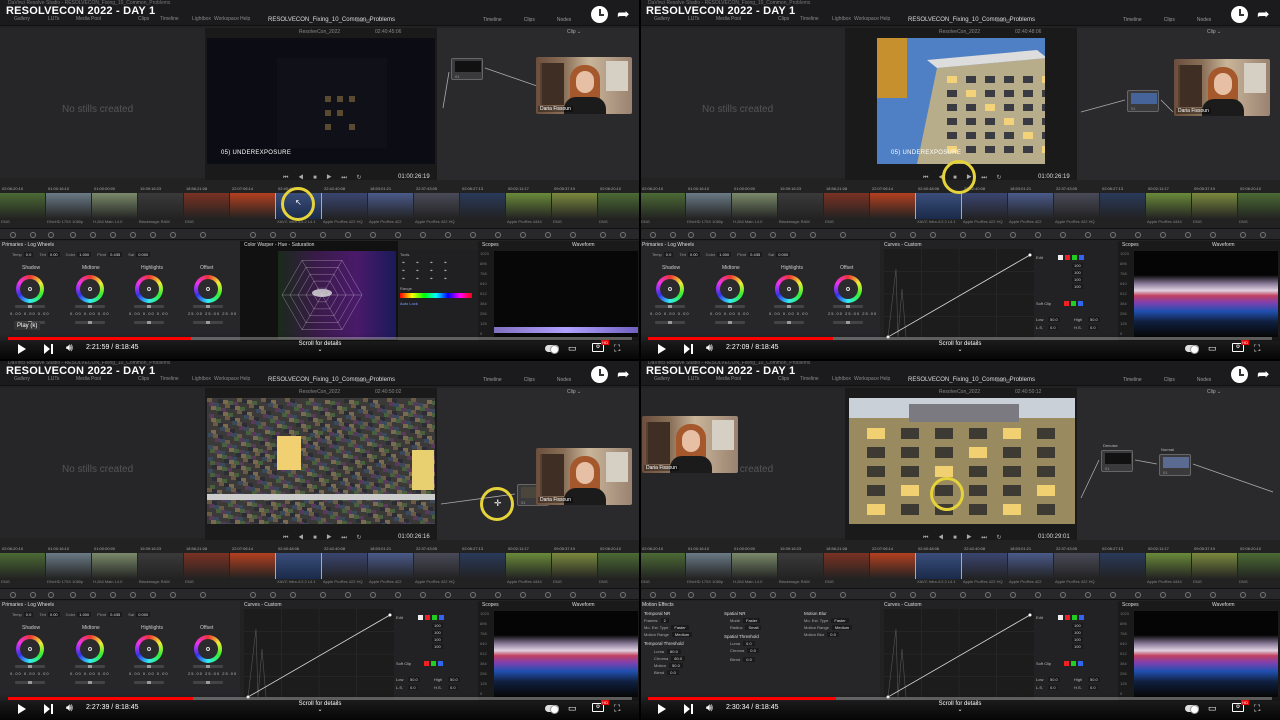 This screenshot has width=1280, height=720. What do you see at coordinates (319, 32) in the screenshot?
I see `viewer-timeline-name: ResolveCon_2022` at bounding box center [319, 32].